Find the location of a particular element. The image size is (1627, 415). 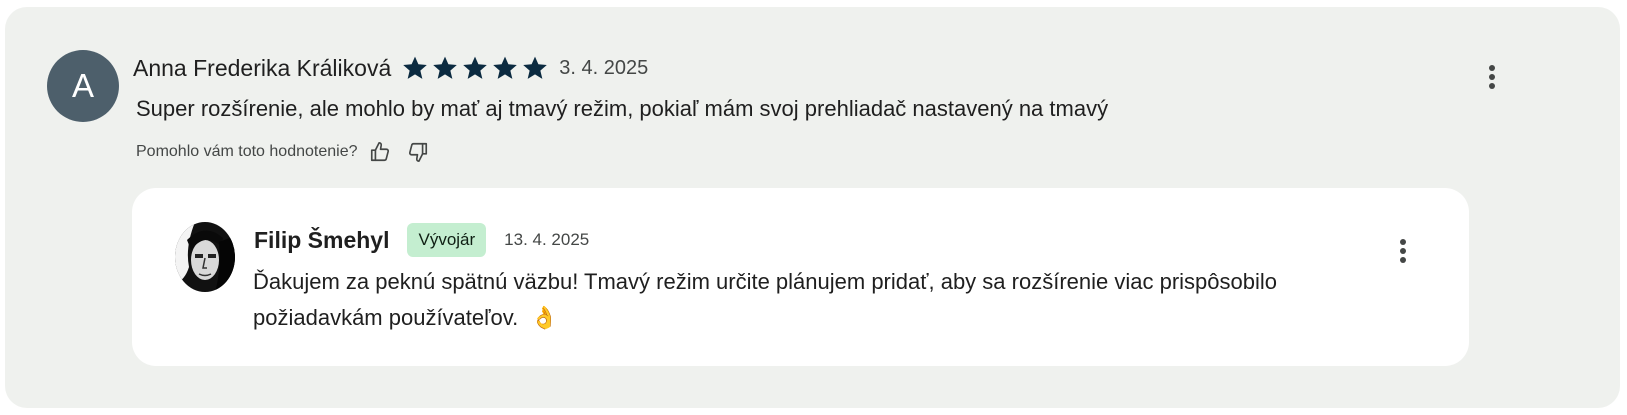

review-more-button is located at coordinates (1492, 77).